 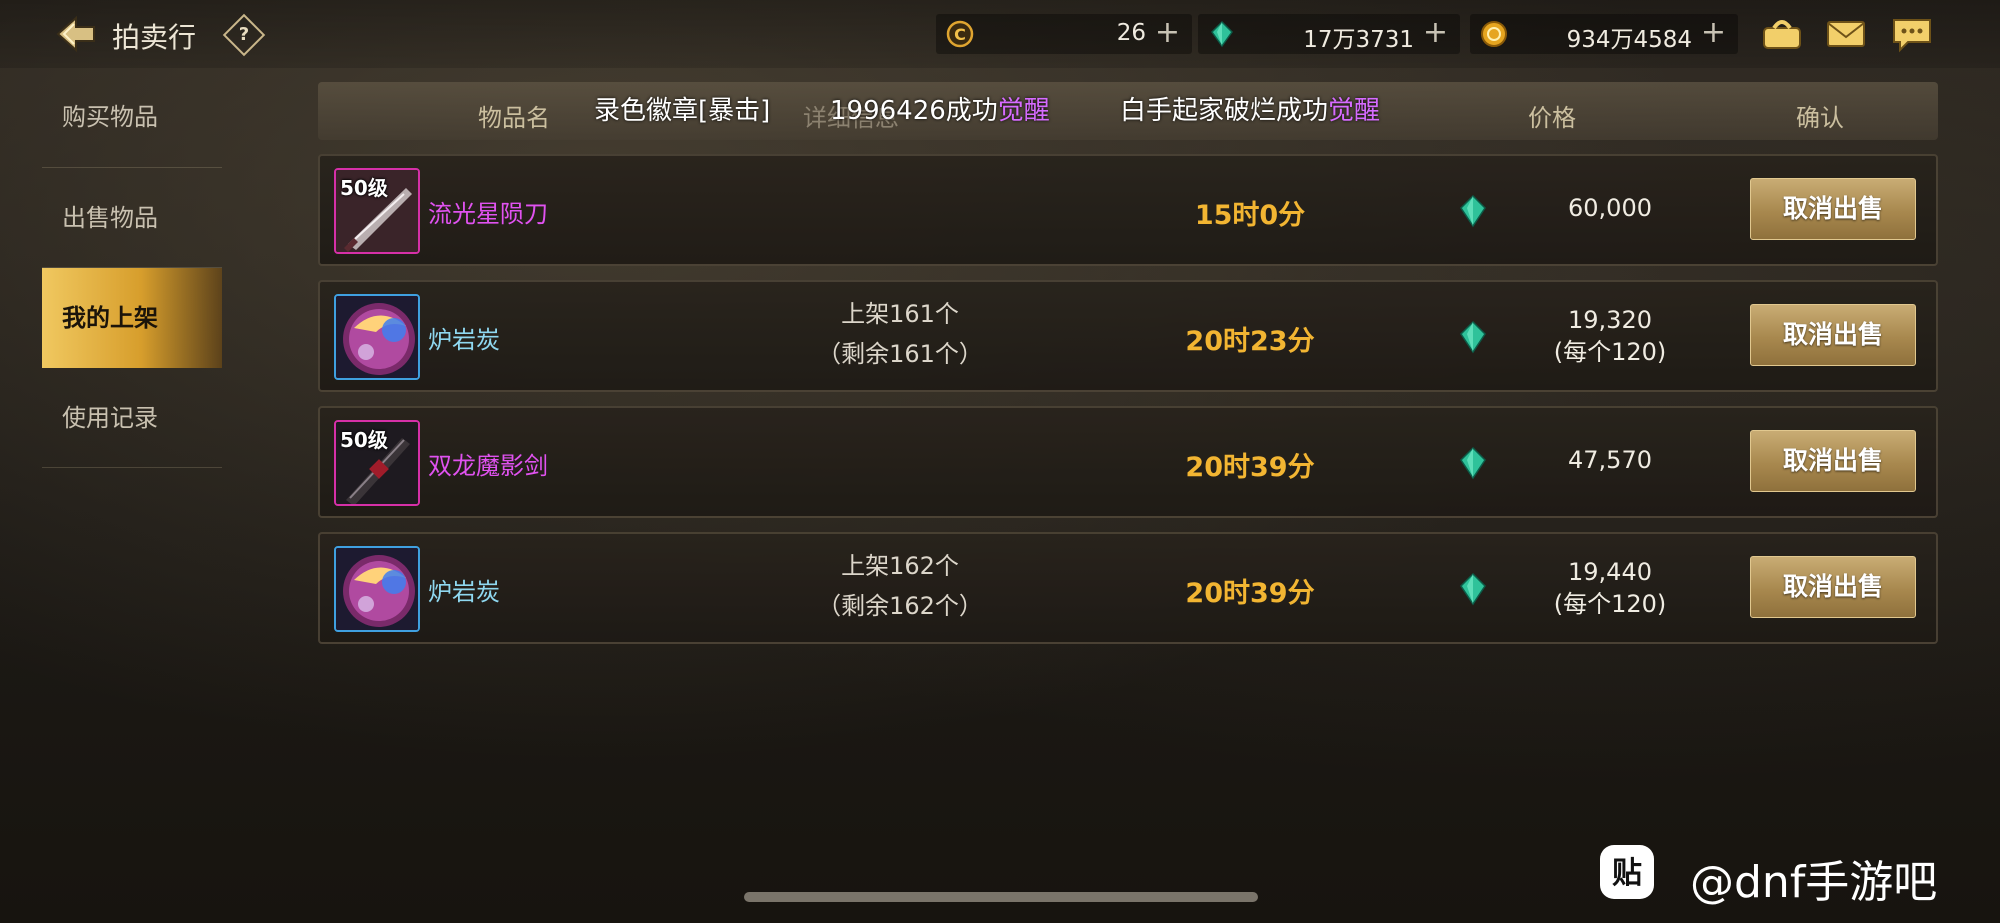 I want to click on price: 19,320, so click(x=1610, y=320).